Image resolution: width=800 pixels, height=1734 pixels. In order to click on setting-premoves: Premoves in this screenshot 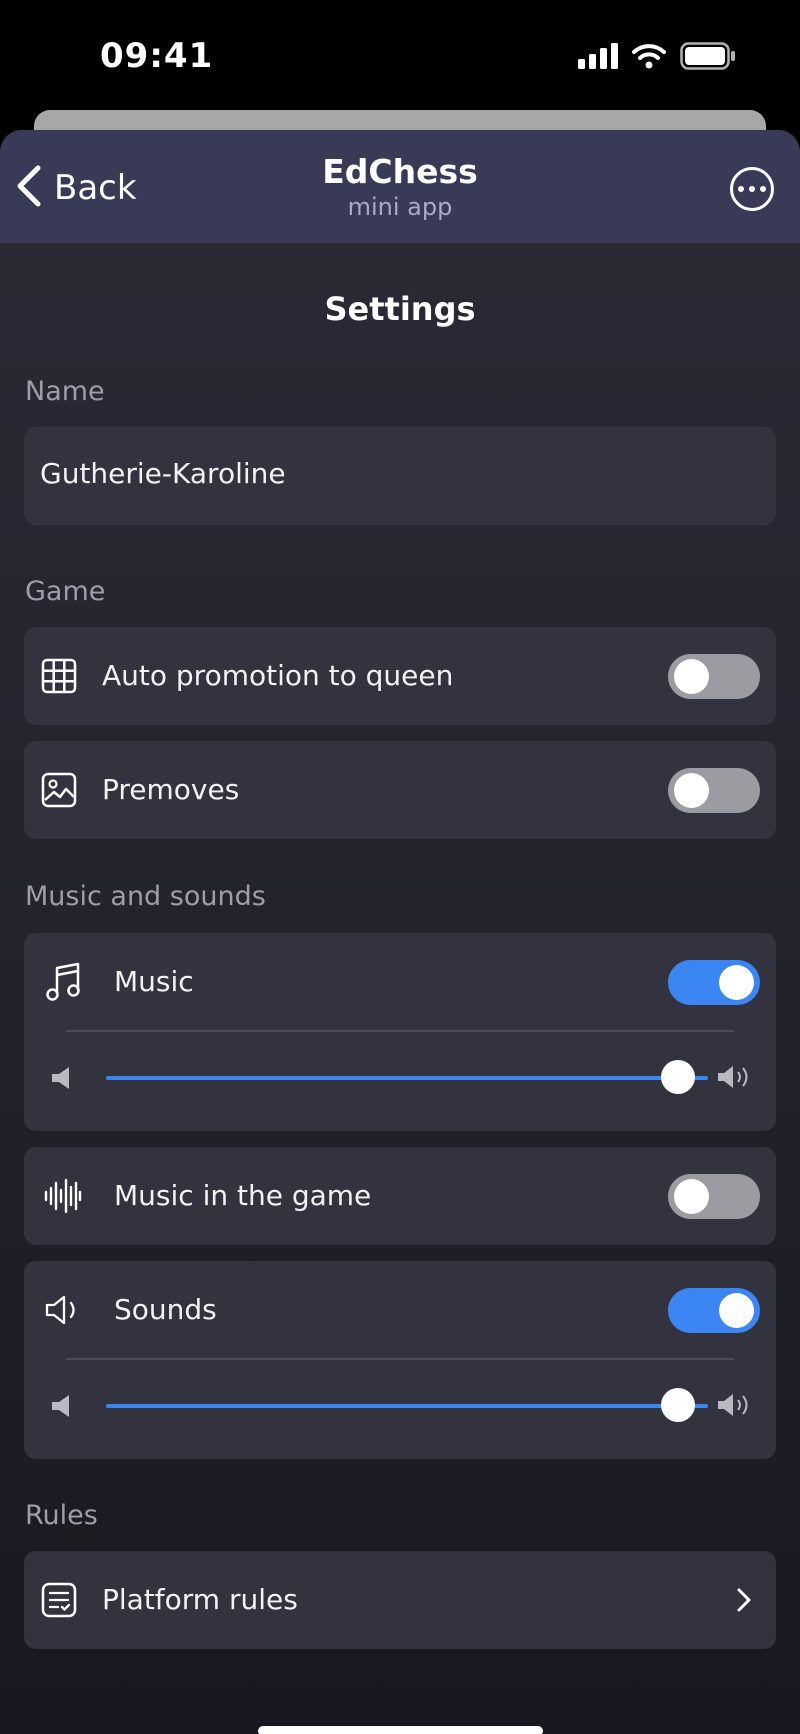, I will do `click(400, 790)`.